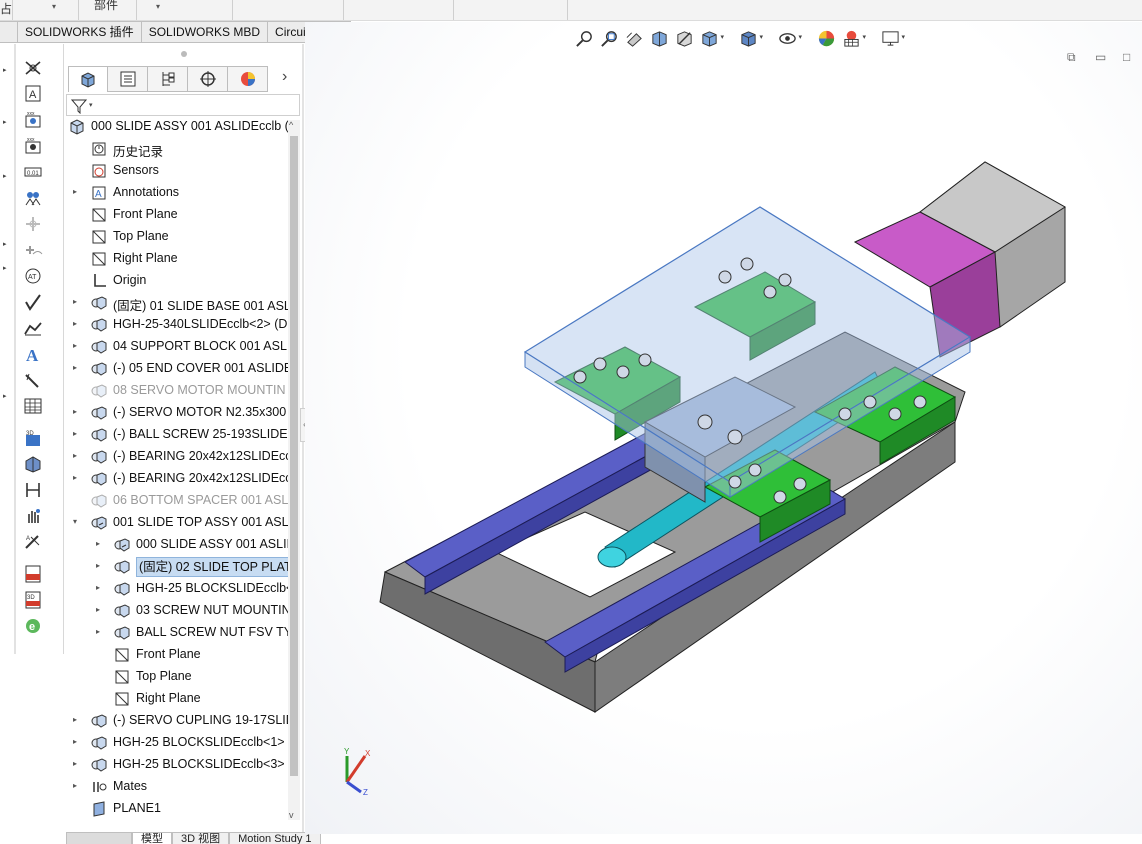 This screenshot has height=844, width=1142. Describe the element at coordinates (659, 38) in the screenshot. I see `section-view-icon` at that location.